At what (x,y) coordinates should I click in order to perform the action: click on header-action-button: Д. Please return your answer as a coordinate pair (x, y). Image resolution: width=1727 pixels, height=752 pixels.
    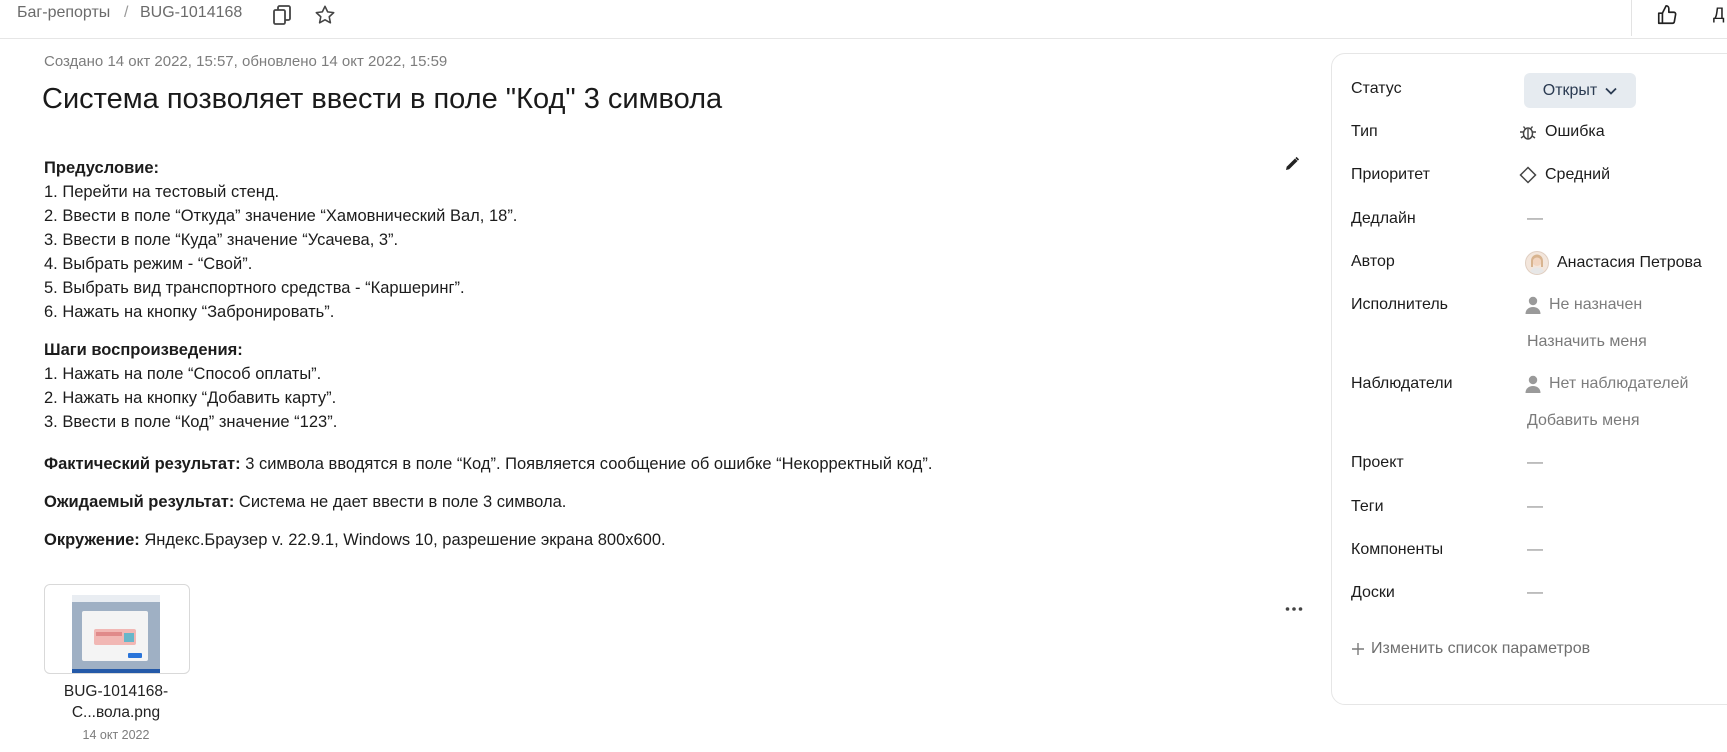
    Looking at the image, I should click on (1719, 14).